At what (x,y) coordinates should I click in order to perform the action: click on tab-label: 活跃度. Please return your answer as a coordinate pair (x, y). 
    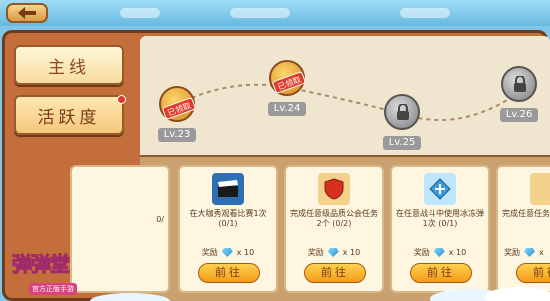
    Looking at the image, I should click on (69, 117).